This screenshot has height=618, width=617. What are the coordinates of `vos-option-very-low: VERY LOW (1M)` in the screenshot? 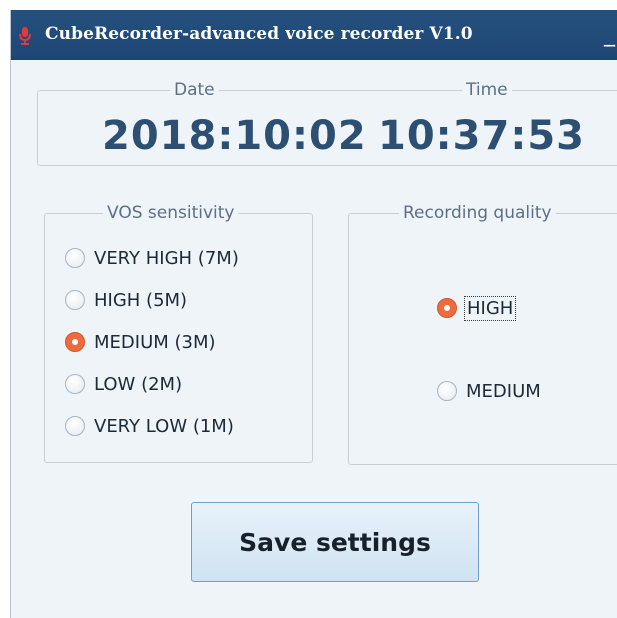 It's located at (149, 426).